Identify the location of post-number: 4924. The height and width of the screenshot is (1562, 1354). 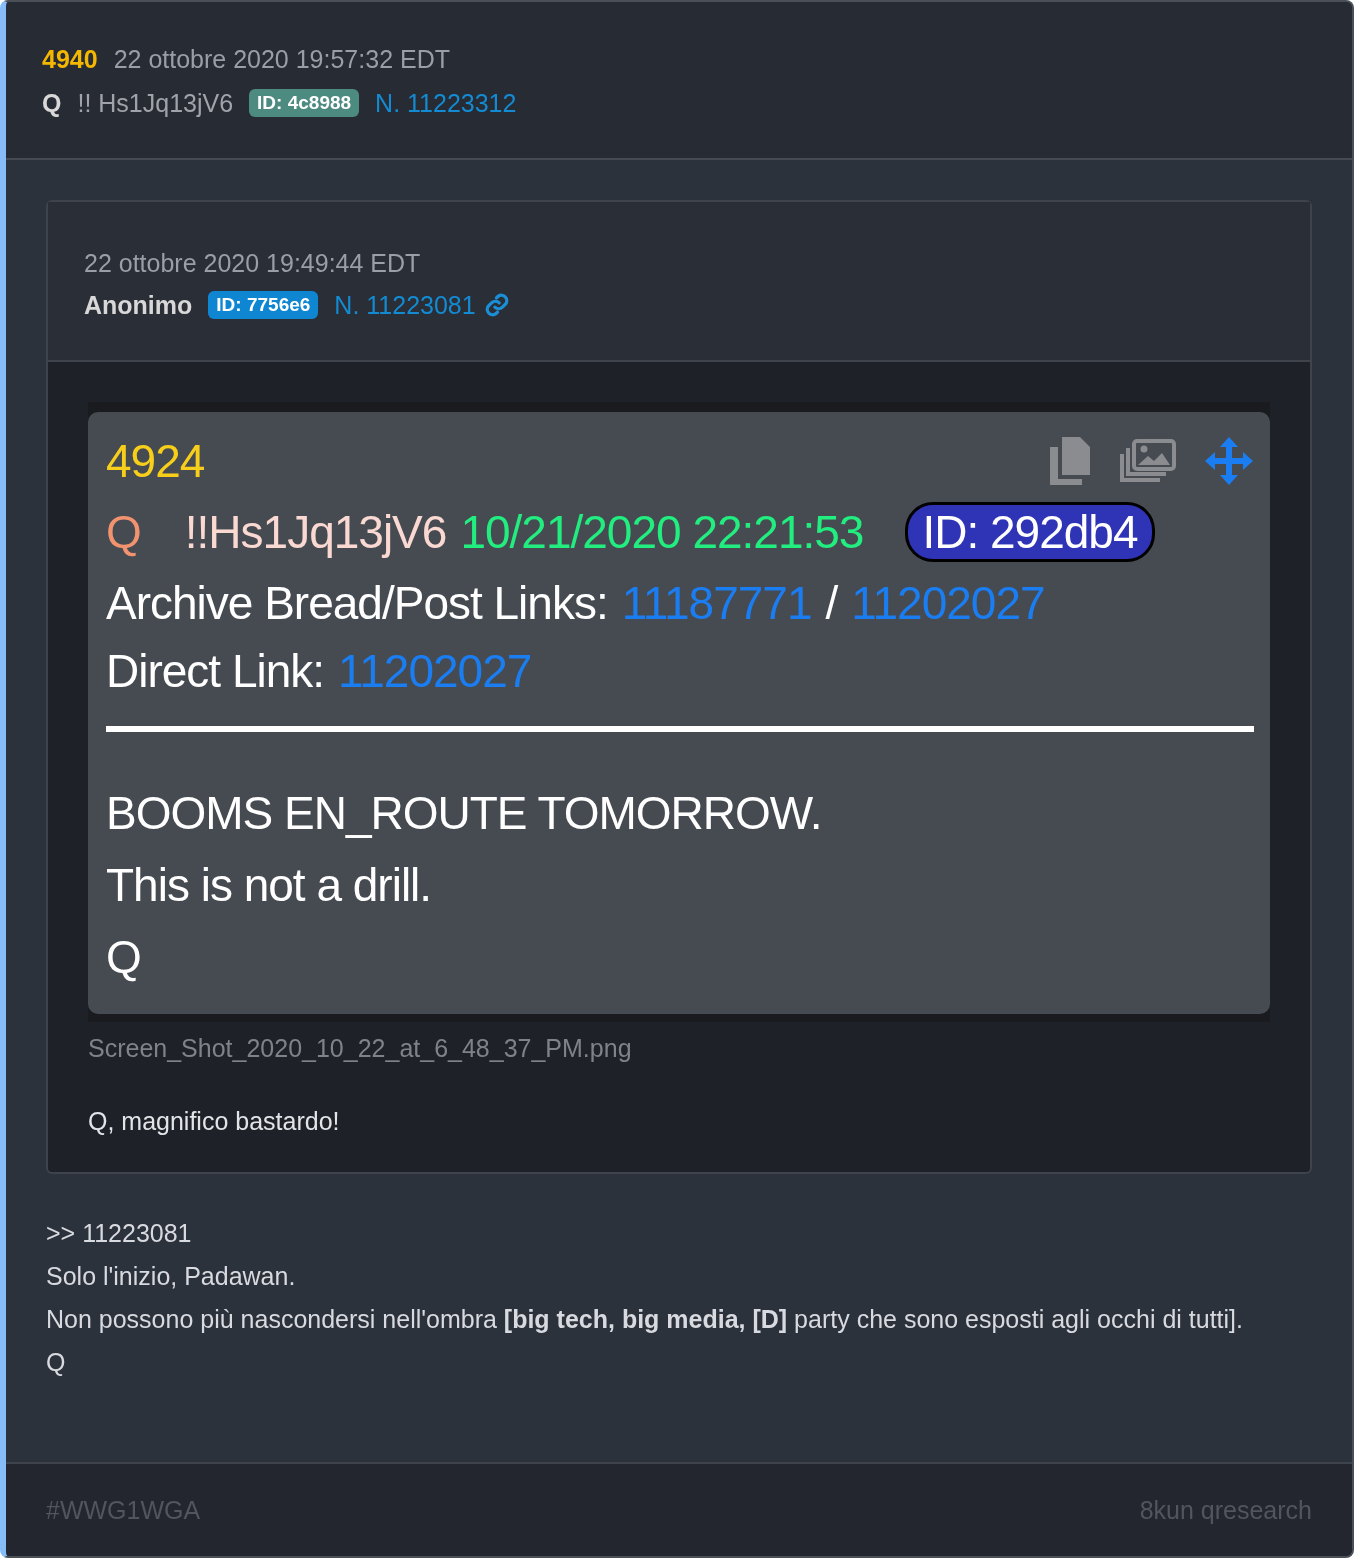
(155, 461).